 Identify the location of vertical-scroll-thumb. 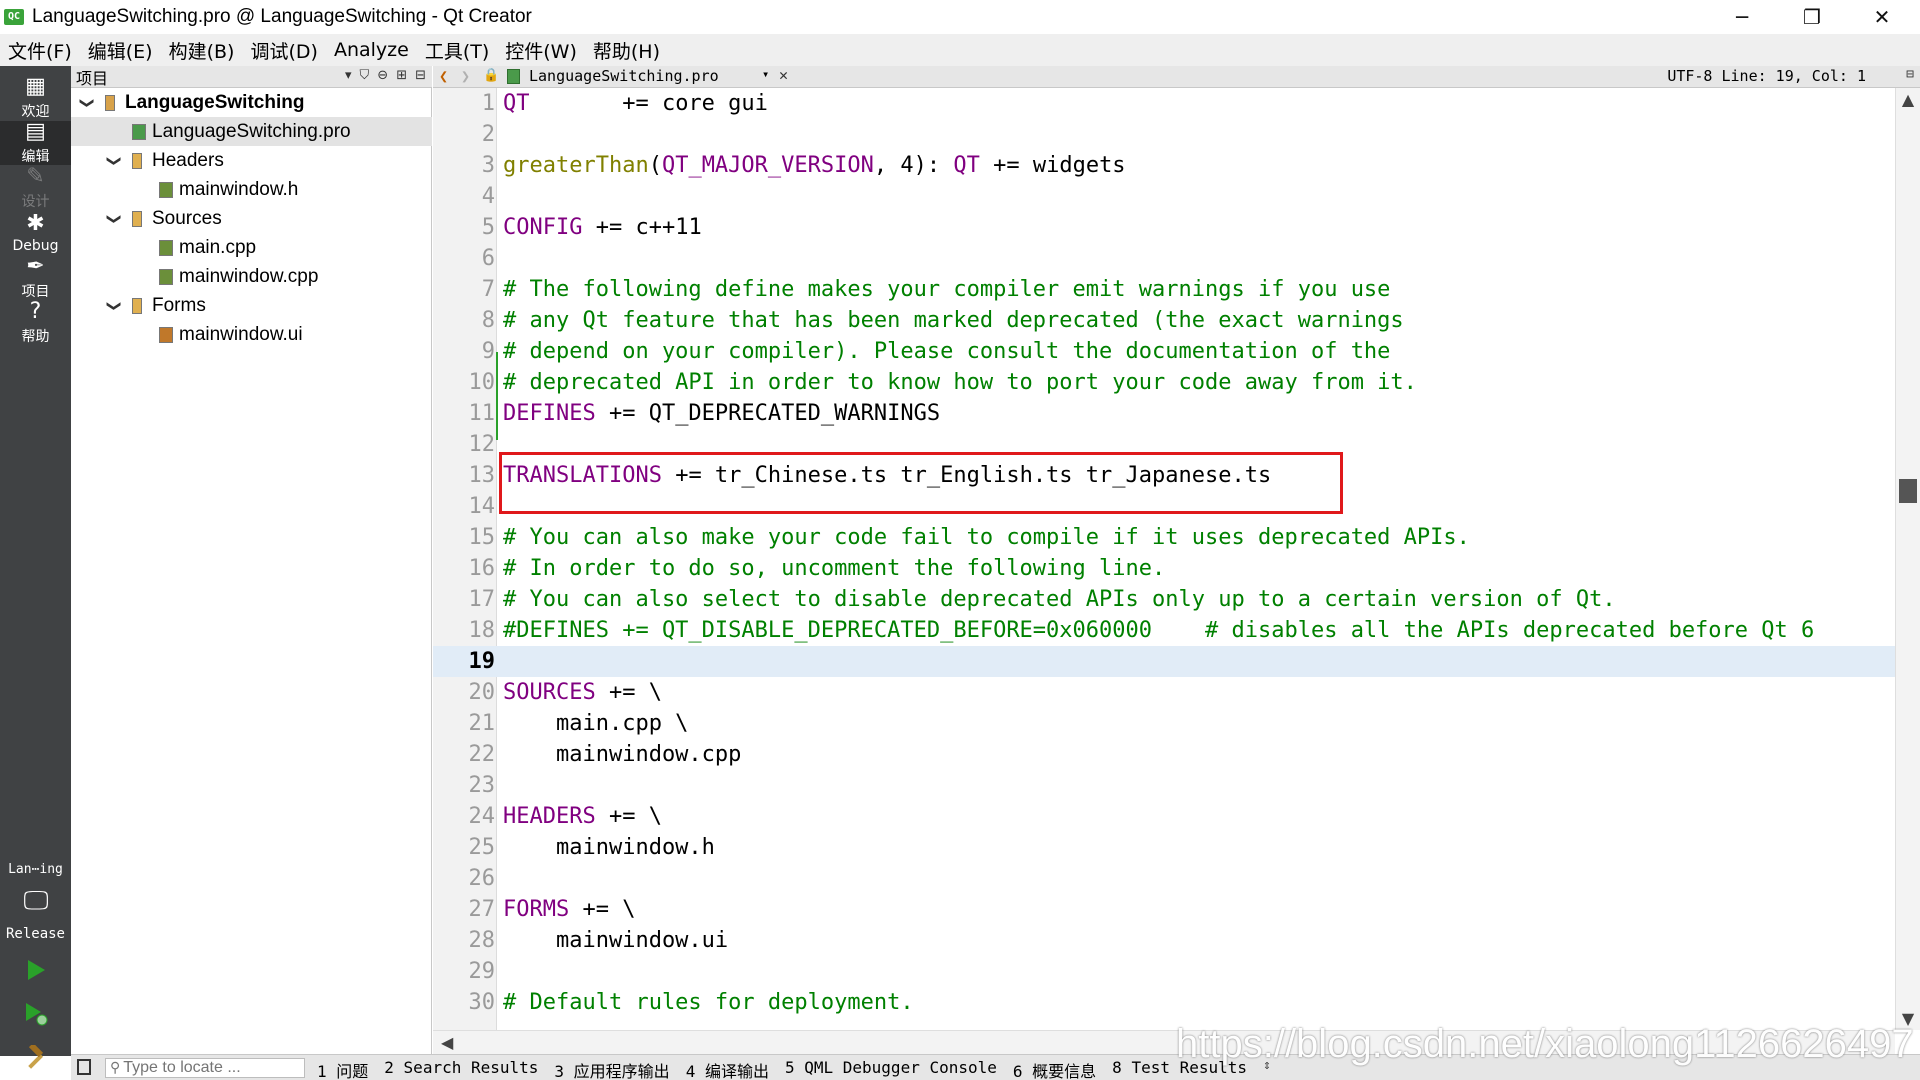
(1908, 490).